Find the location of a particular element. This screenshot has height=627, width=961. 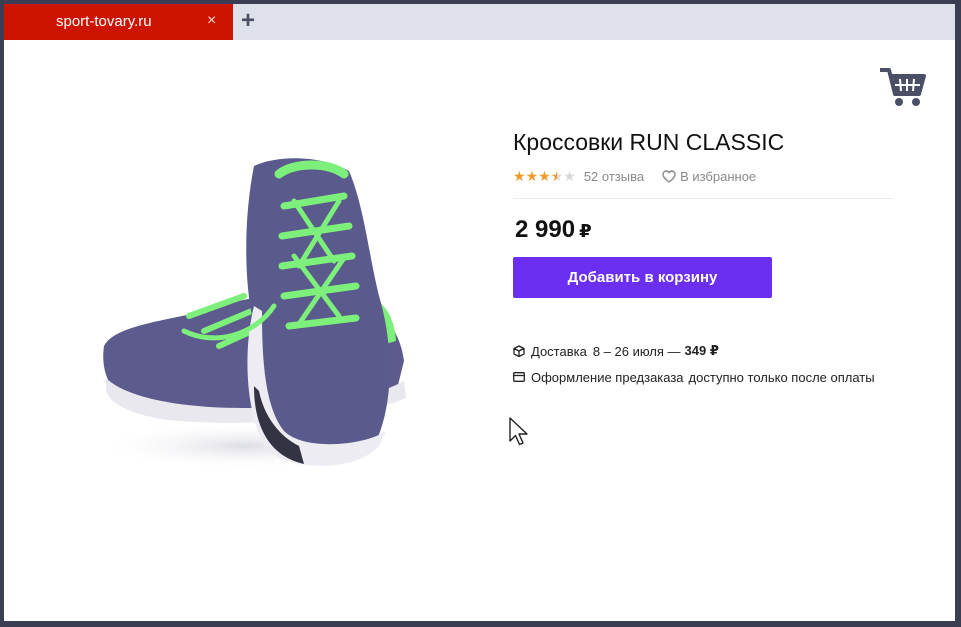

price-value: 2 990 is located at coordinates (545, 229).